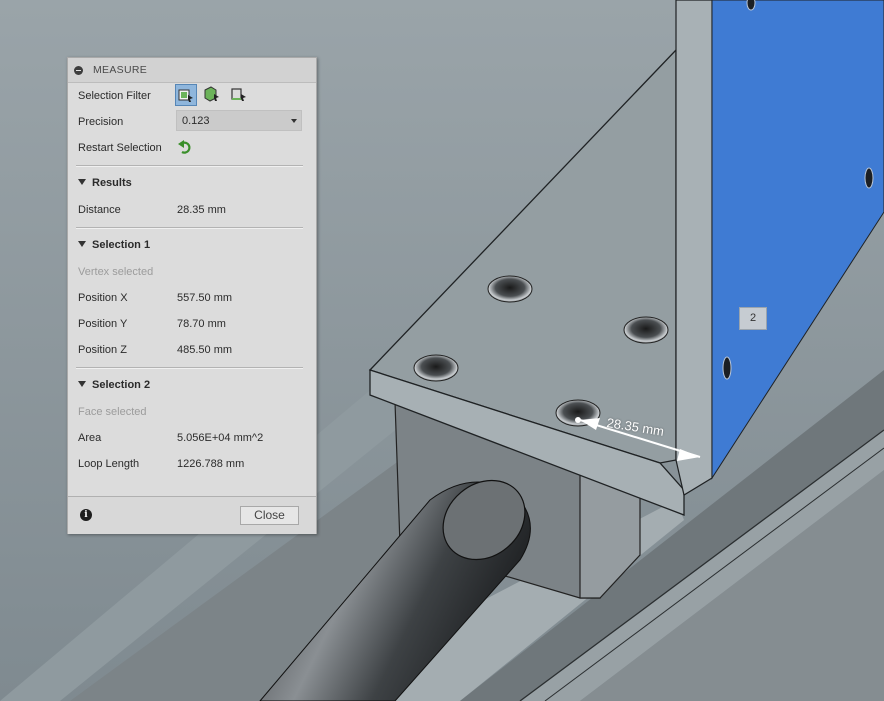 The height and width of the screenshot is (701, 884). What do you see at coordinates (192, 272) in the screenshot?
I see `selection1-status-row: Vertex selected` at bounding box center [192, 272].